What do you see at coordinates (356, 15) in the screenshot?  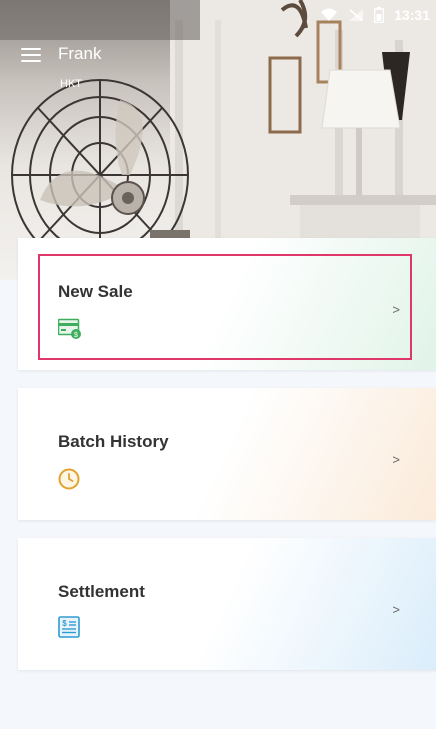 I see `signal-icon` at bounding box center [356, 15].